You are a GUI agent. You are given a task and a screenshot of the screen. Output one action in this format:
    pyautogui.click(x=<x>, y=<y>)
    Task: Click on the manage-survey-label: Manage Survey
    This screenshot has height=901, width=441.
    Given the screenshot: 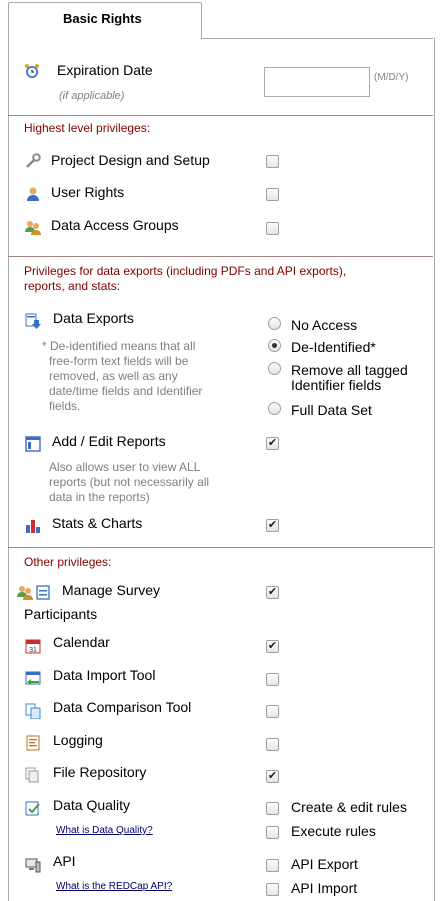 What is the action you would take?
    pyautogui.click(x=111, y=590)
    